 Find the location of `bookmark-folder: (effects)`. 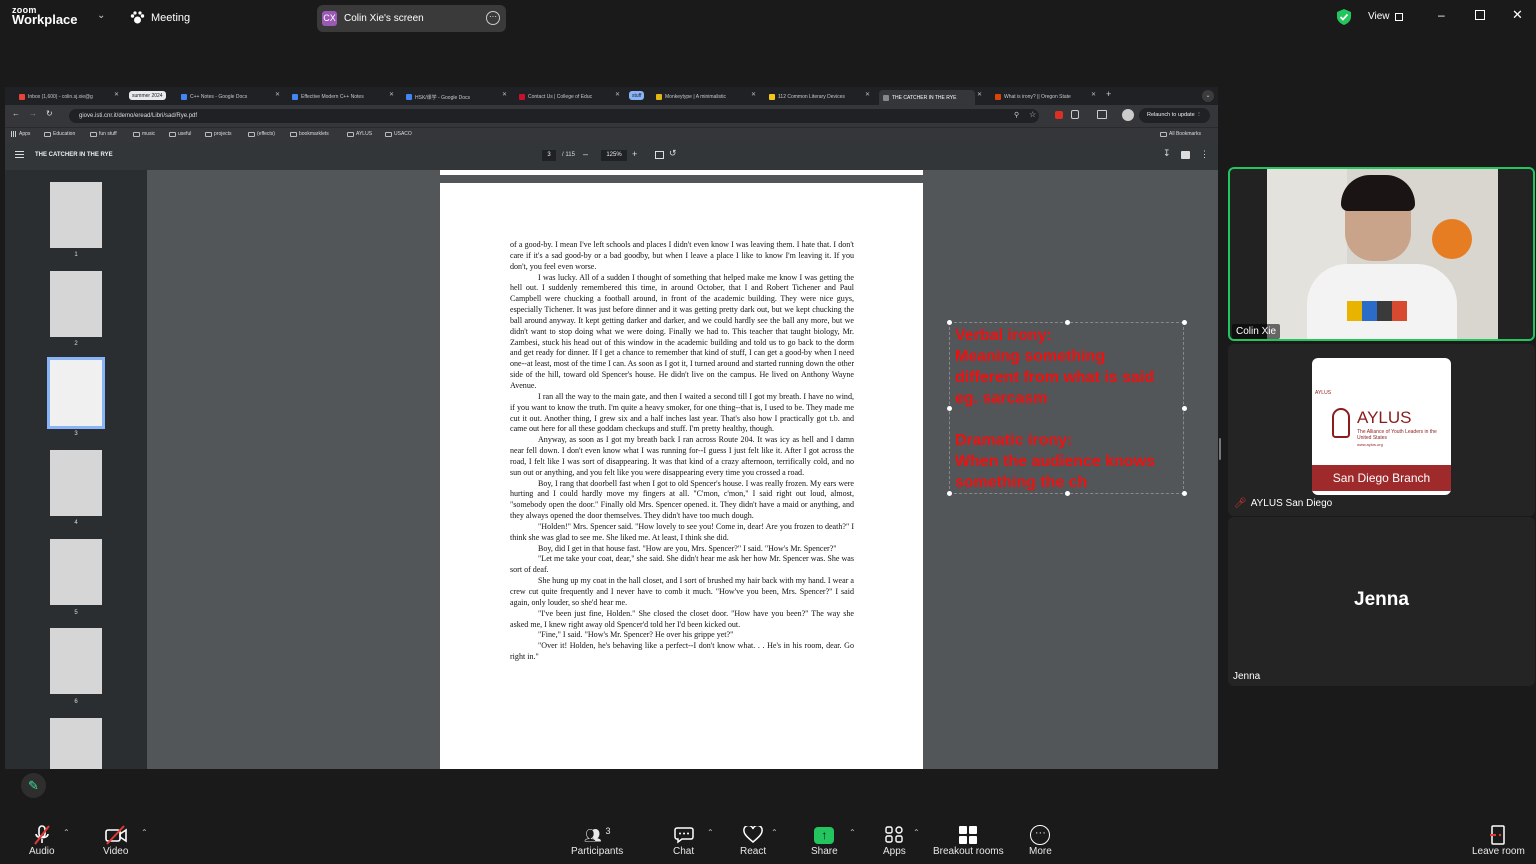

bookmark-folder: (effects) is located at coordinates (261, 134).